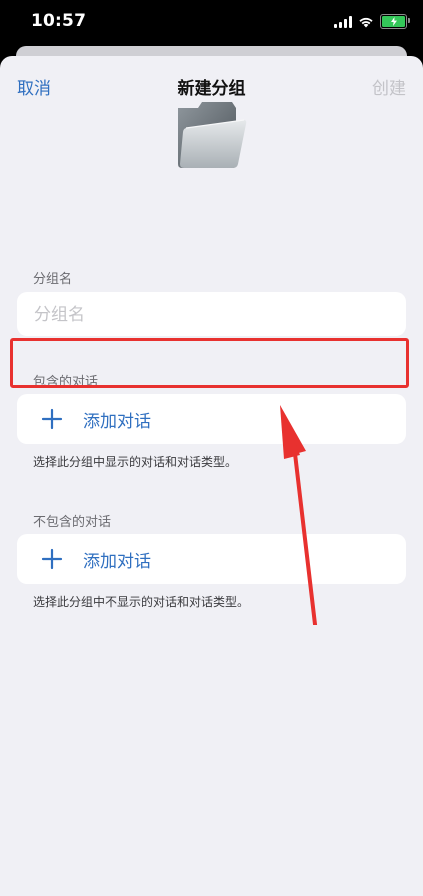  Describe the element at coordinates (72, 522) in the screenshot. I see `excluded-section-label: 不包含的对话` at that location.